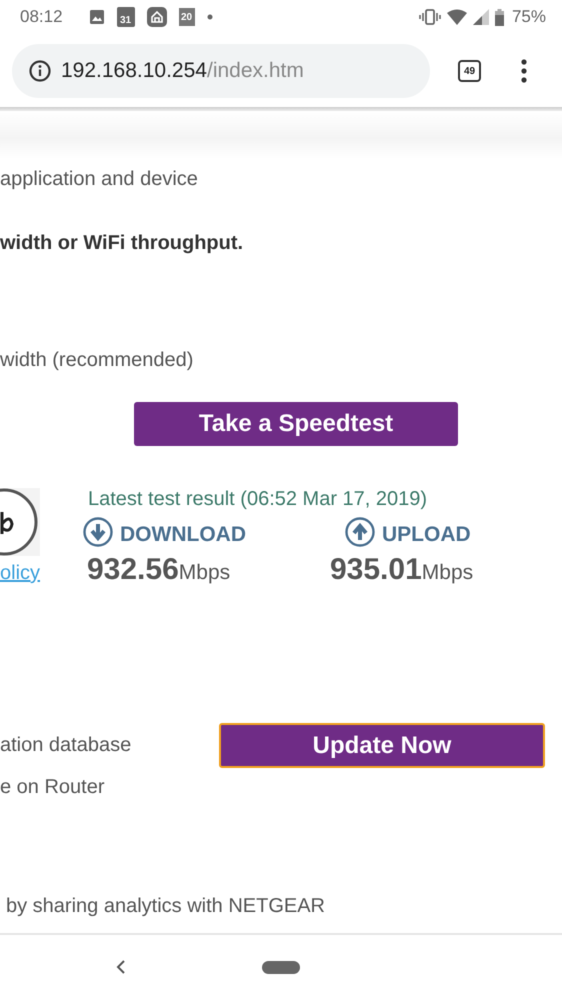 The height and width of the screenshot is (999, 562). Describe the element at coordinates (66, 745) in the screenshot. I see `body-text: ation database` at that location.